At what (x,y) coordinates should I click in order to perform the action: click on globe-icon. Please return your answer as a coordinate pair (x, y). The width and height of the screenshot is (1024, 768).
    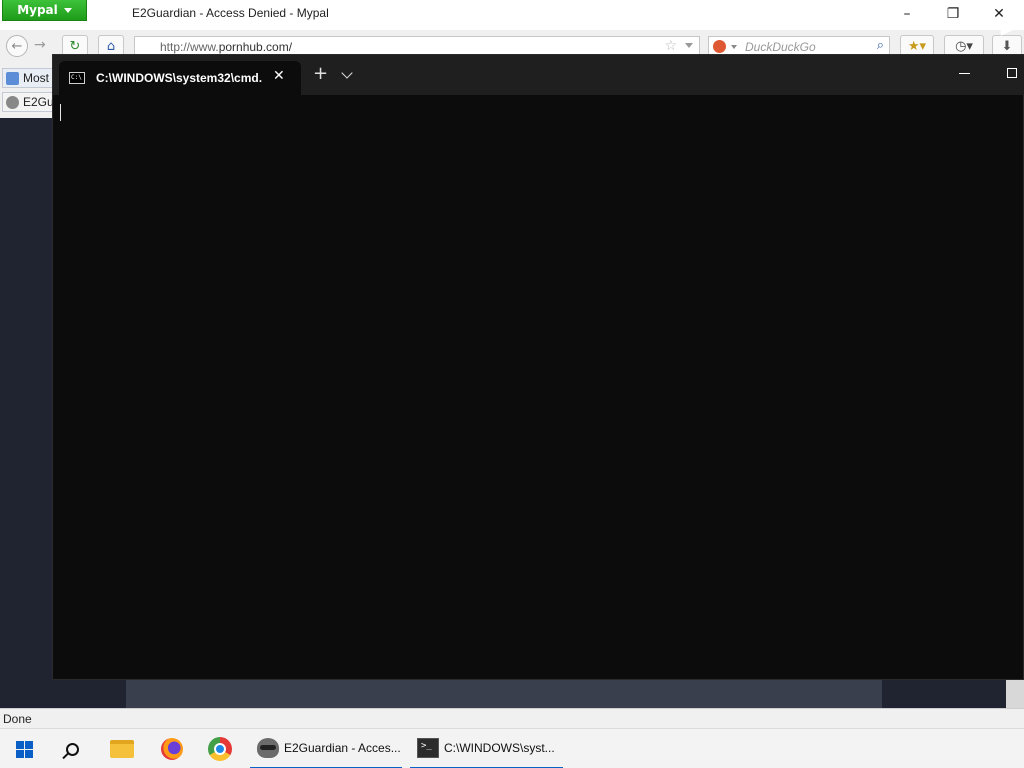
    Looking at the image, I should click on (12, 102).